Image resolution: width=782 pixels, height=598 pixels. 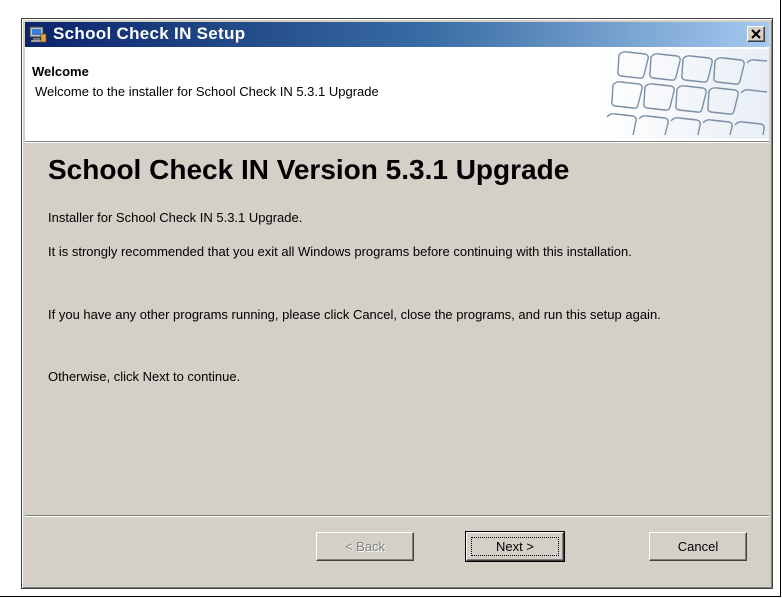 What do you see at coordinates (684, 94) in the screenshot?
I see `keyboard-keys-graphic` at bounding box center [684, 94].